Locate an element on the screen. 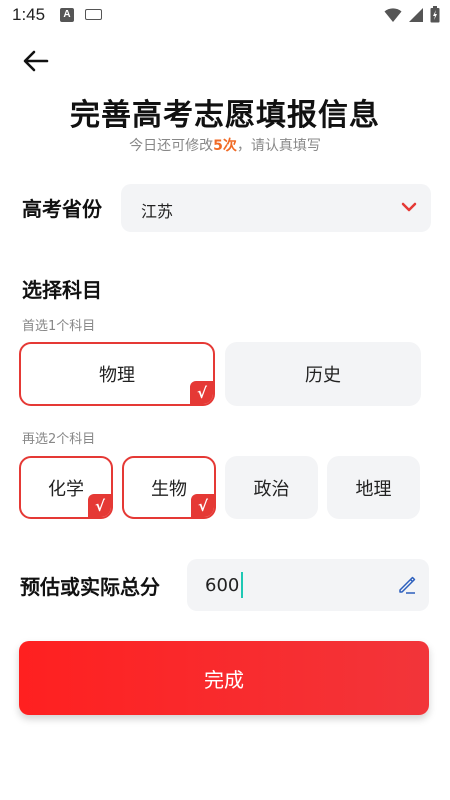 Image resolution: width=450 pixels, height=800 pixels. subtitle: 今日还可修改5次，请认真填写 is located at coordinates (225, 145).